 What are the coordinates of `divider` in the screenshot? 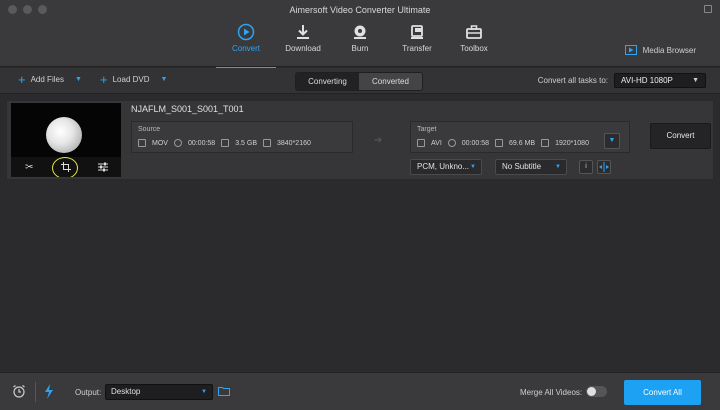 It's located at (35, 392).